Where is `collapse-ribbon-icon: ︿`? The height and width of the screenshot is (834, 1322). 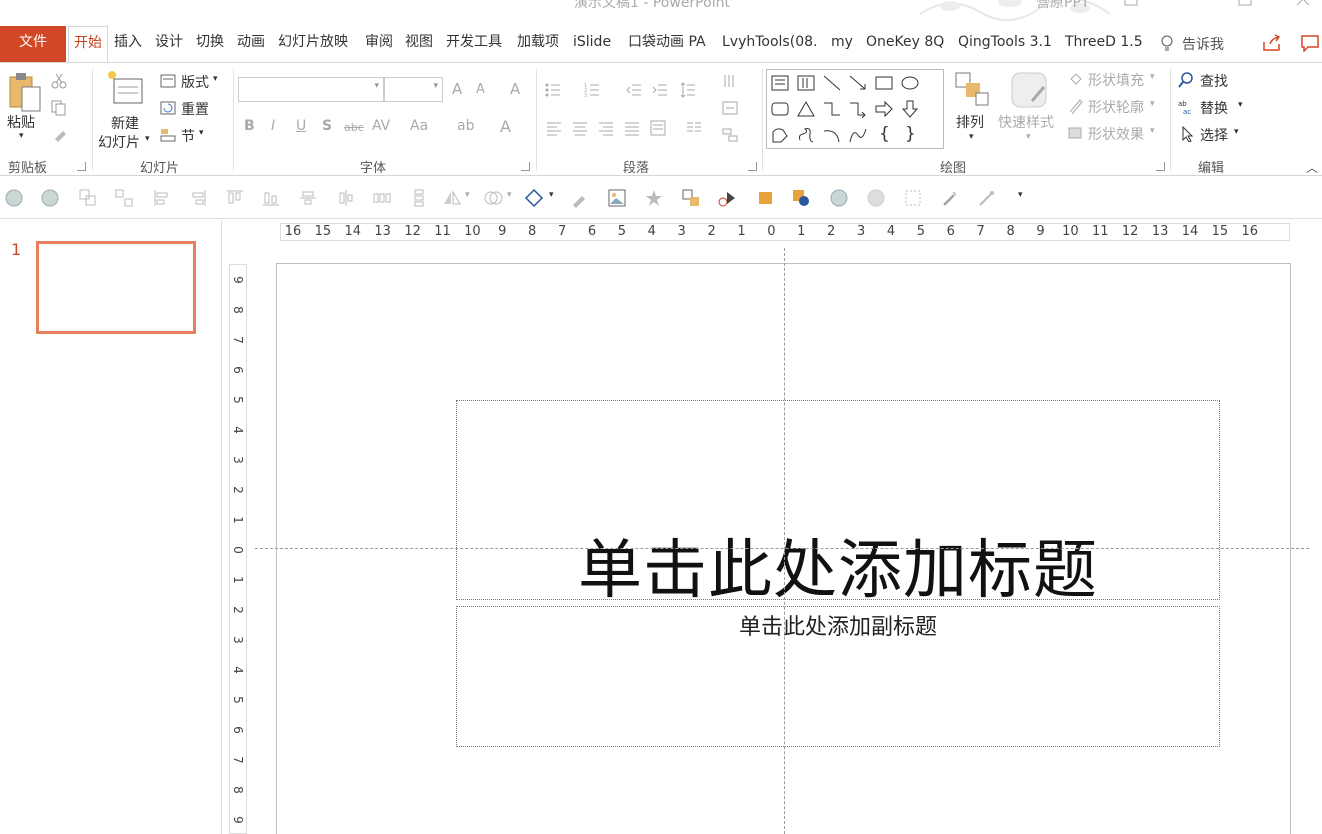
collapse-ribbon-icon: ︿ is located at coordinates (1312, 167).